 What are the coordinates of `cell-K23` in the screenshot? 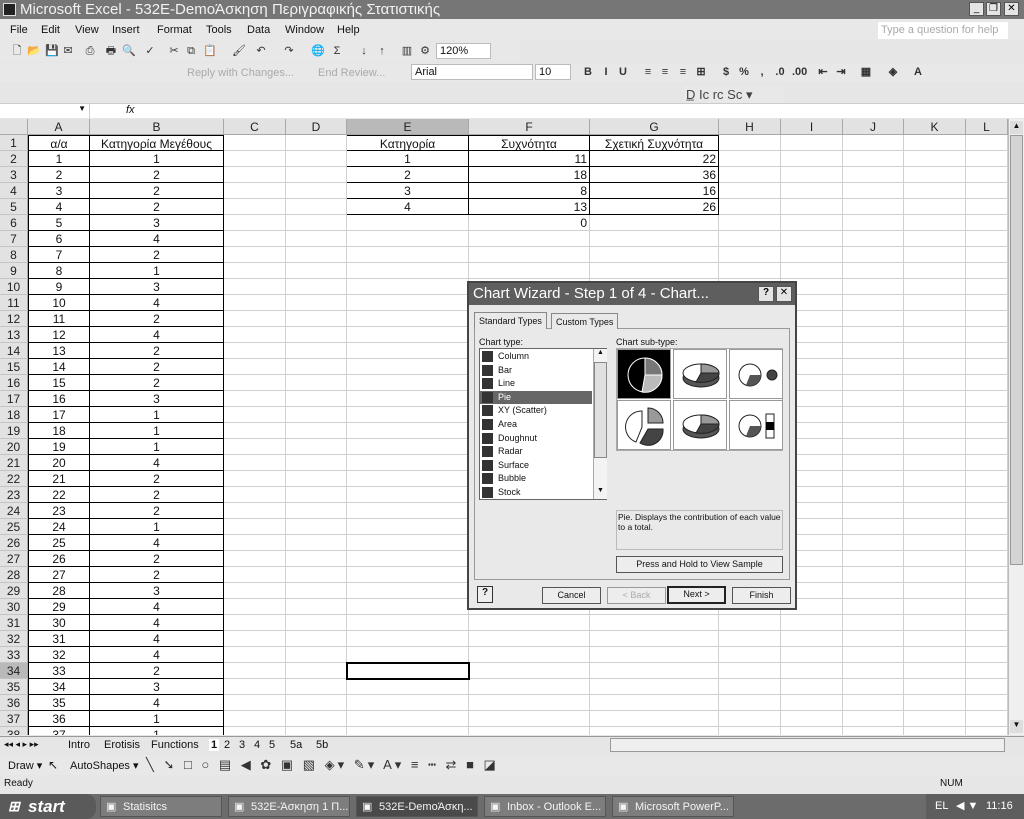 It's located at (935, 495).